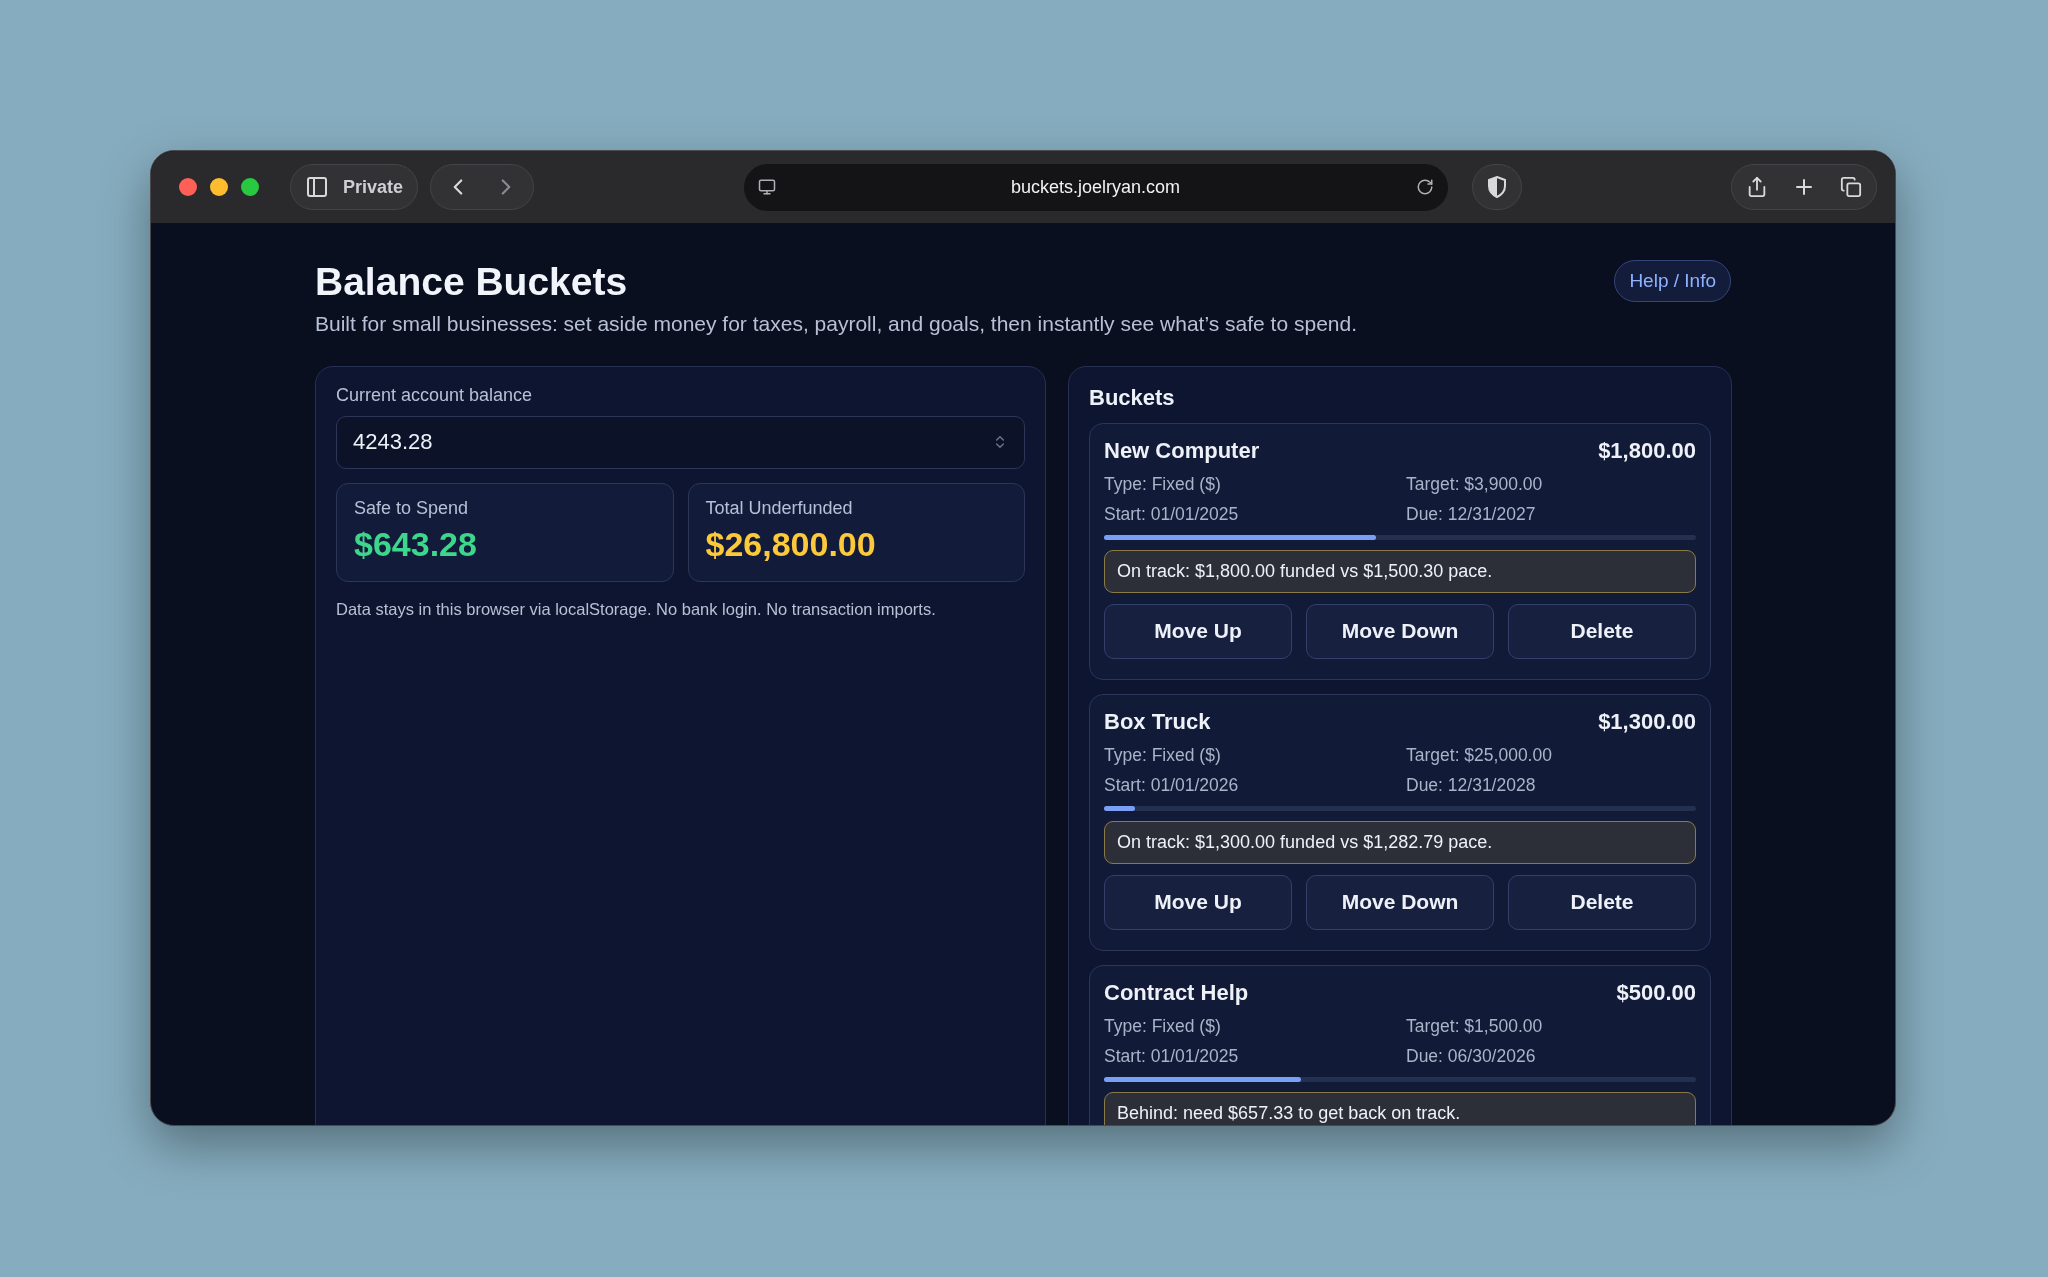 The height and width of the screenshot is (1277, 2048). What do you see at coordinates (836, 323) in the screenshot?
I see `page-subtitle: Built for small businesses: set aside money for taxes, payroll, and goals, then instantly see what’s safe to spend.` at bounding box center [836, 323].